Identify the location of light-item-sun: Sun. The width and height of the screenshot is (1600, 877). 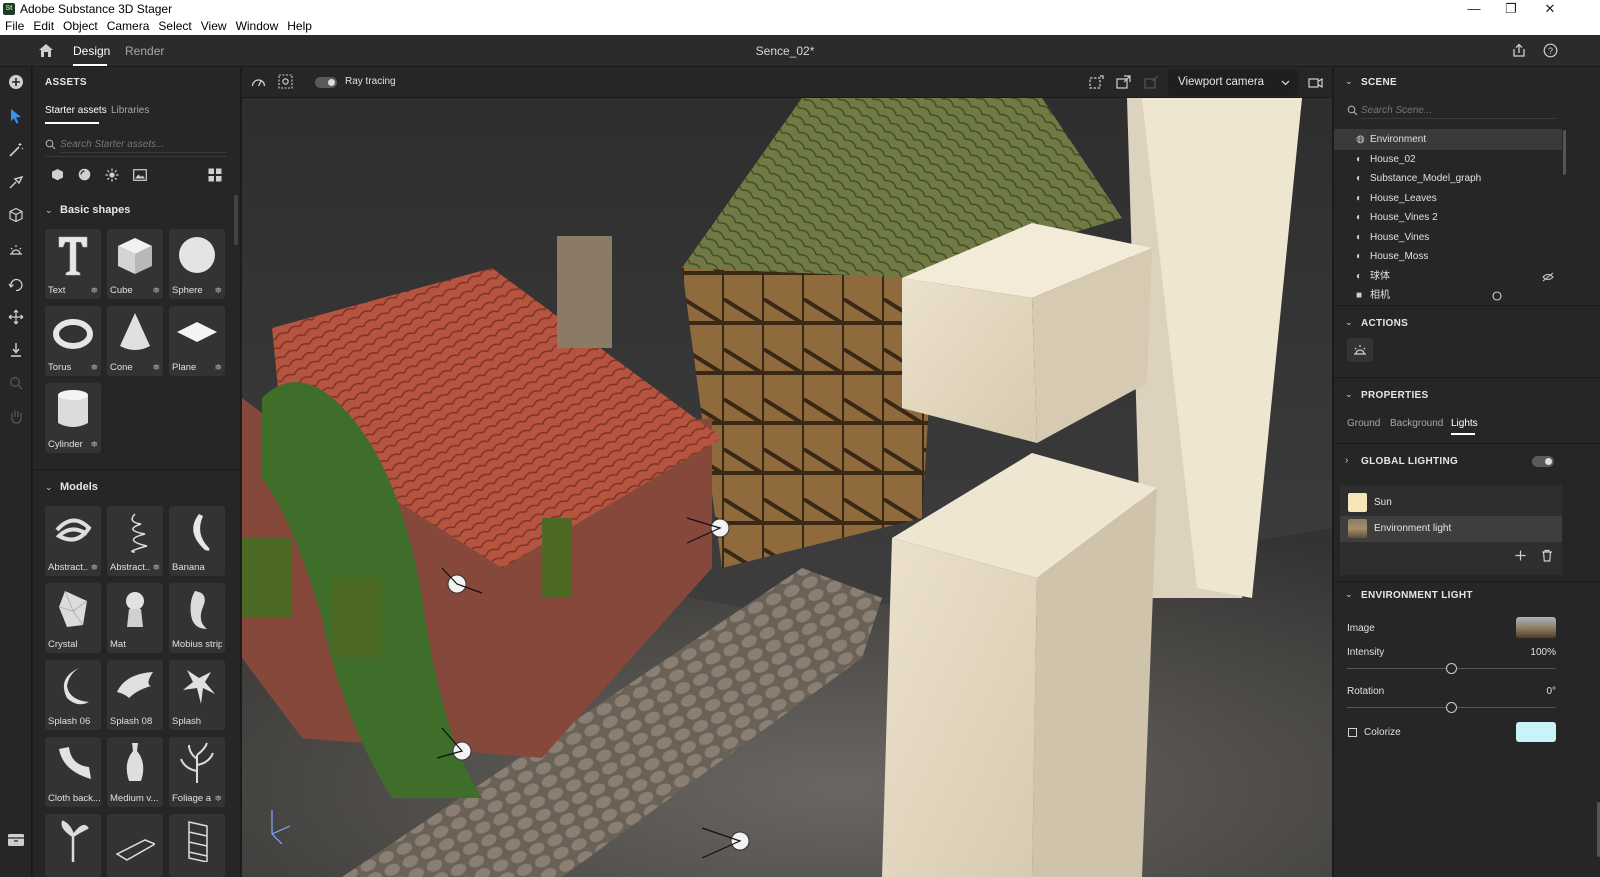
(1451, 503).